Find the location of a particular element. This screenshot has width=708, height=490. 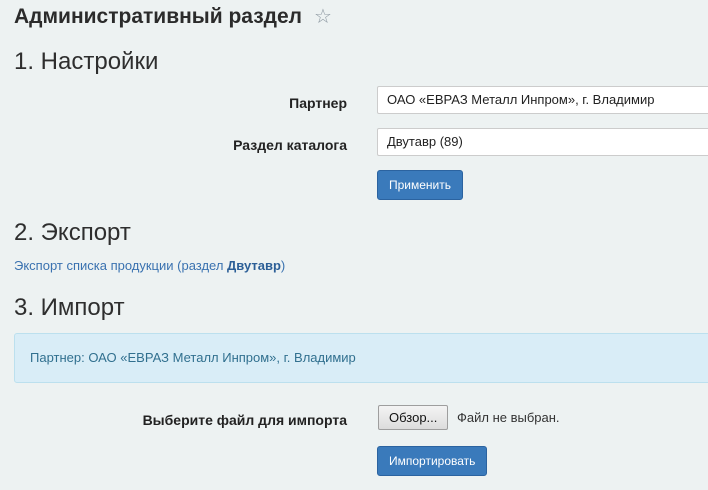

apply-button: Применить is located at coordinates (420, 185).